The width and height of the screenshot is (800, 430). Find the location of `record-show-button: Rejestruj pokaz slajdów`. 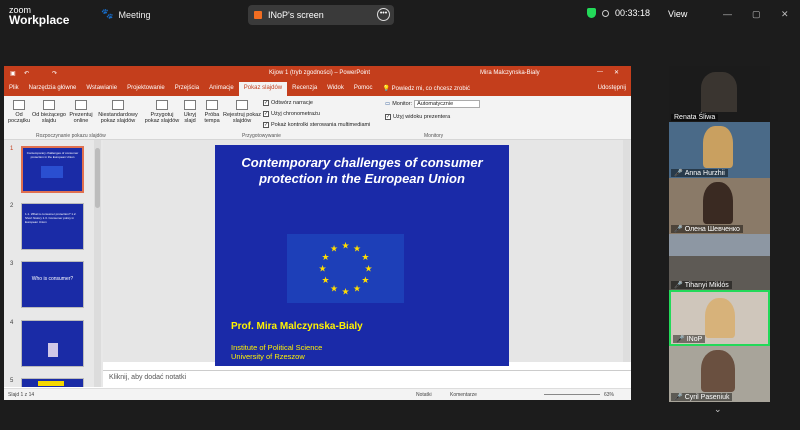

record-show-button: Rejestruj pokaz slajdów is located at coordinates (242, 112).